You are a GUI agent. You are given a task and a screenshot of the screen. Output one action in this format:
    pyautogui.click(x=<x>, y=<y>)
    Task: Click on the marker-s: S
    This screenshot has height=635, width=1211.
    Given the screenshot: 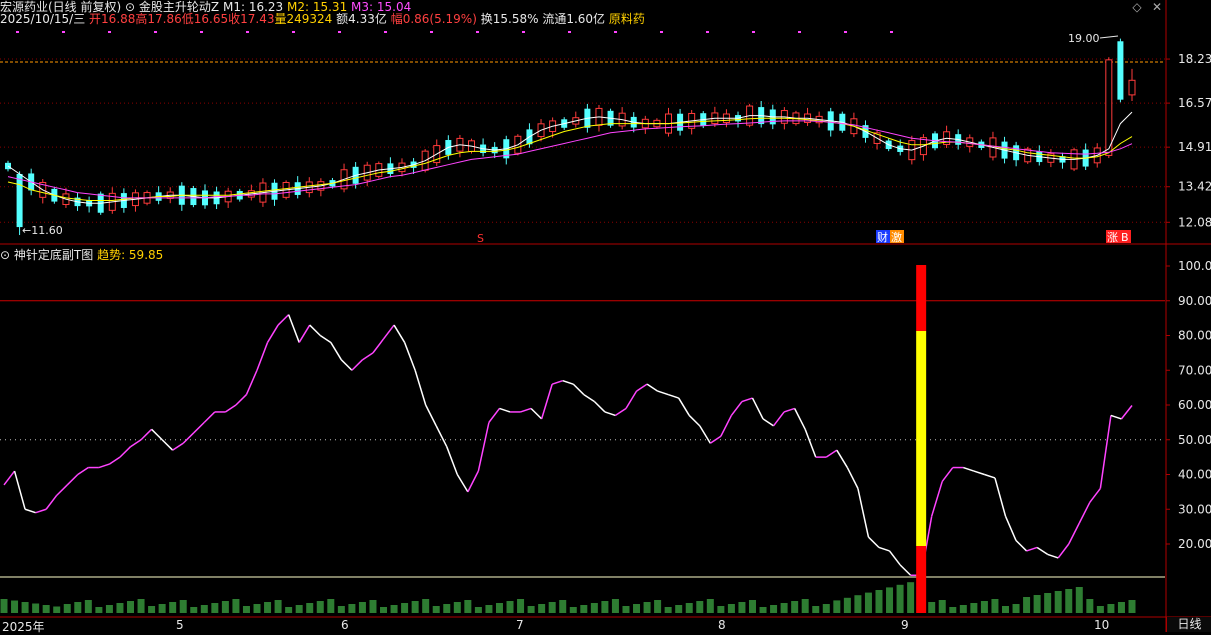 What is the action you would take?
    pyautogui.click(x=480, y=238)
    